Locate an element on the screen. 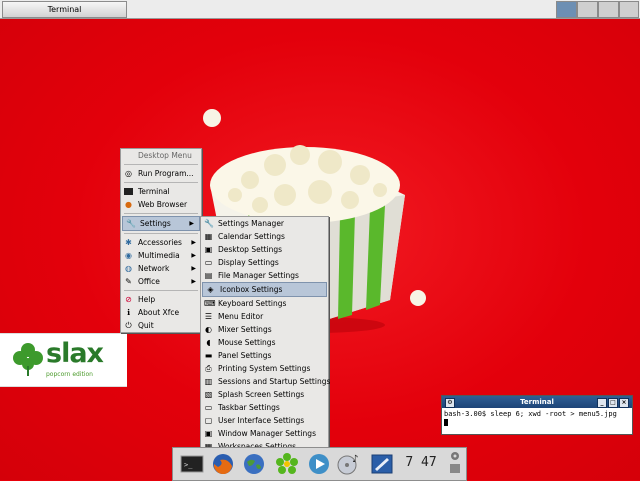 This screenshot has width=640, height=481. menu-editor-icon: ☰ is located at coordinates (208, 316).